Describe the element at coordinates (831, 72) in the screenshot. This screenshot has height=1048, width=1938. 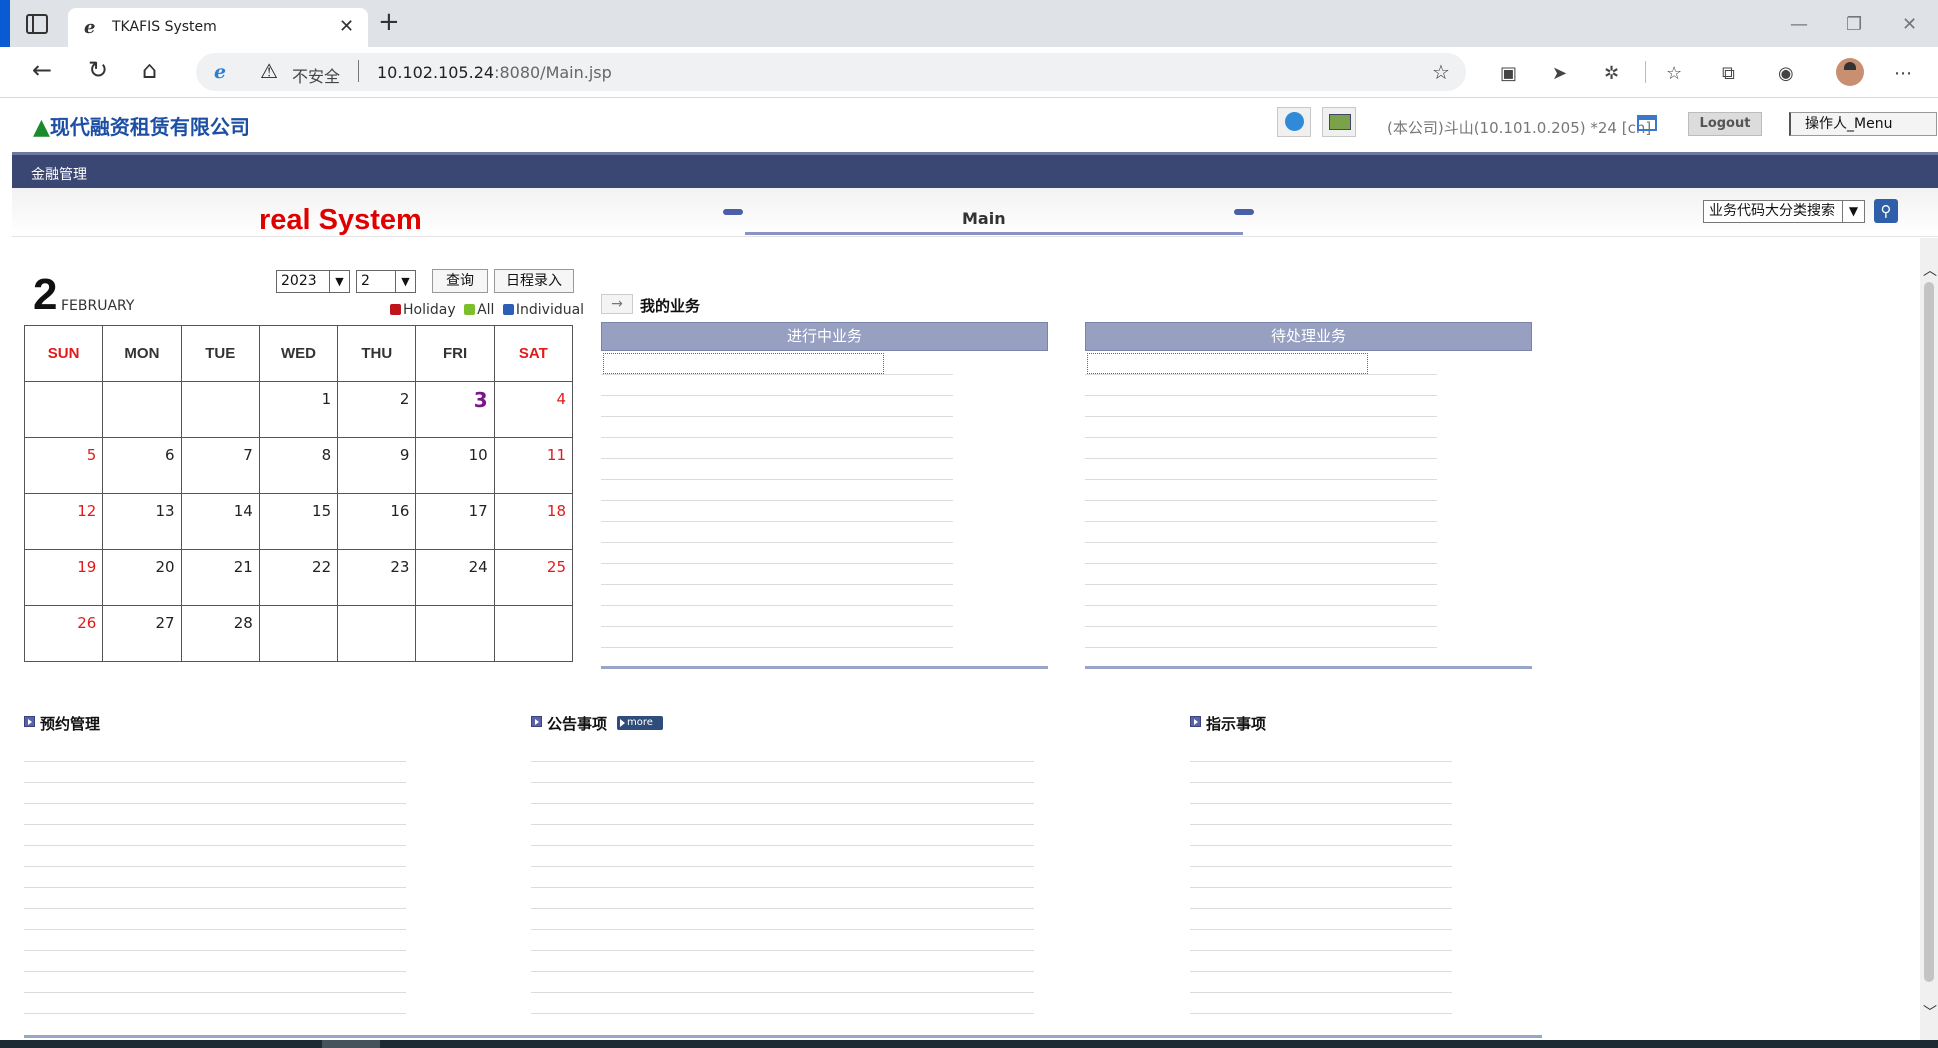
I see `address-bar: e ⚠ 不安全 10.102.105.24:8080/Main.jsp ☆` at that location.